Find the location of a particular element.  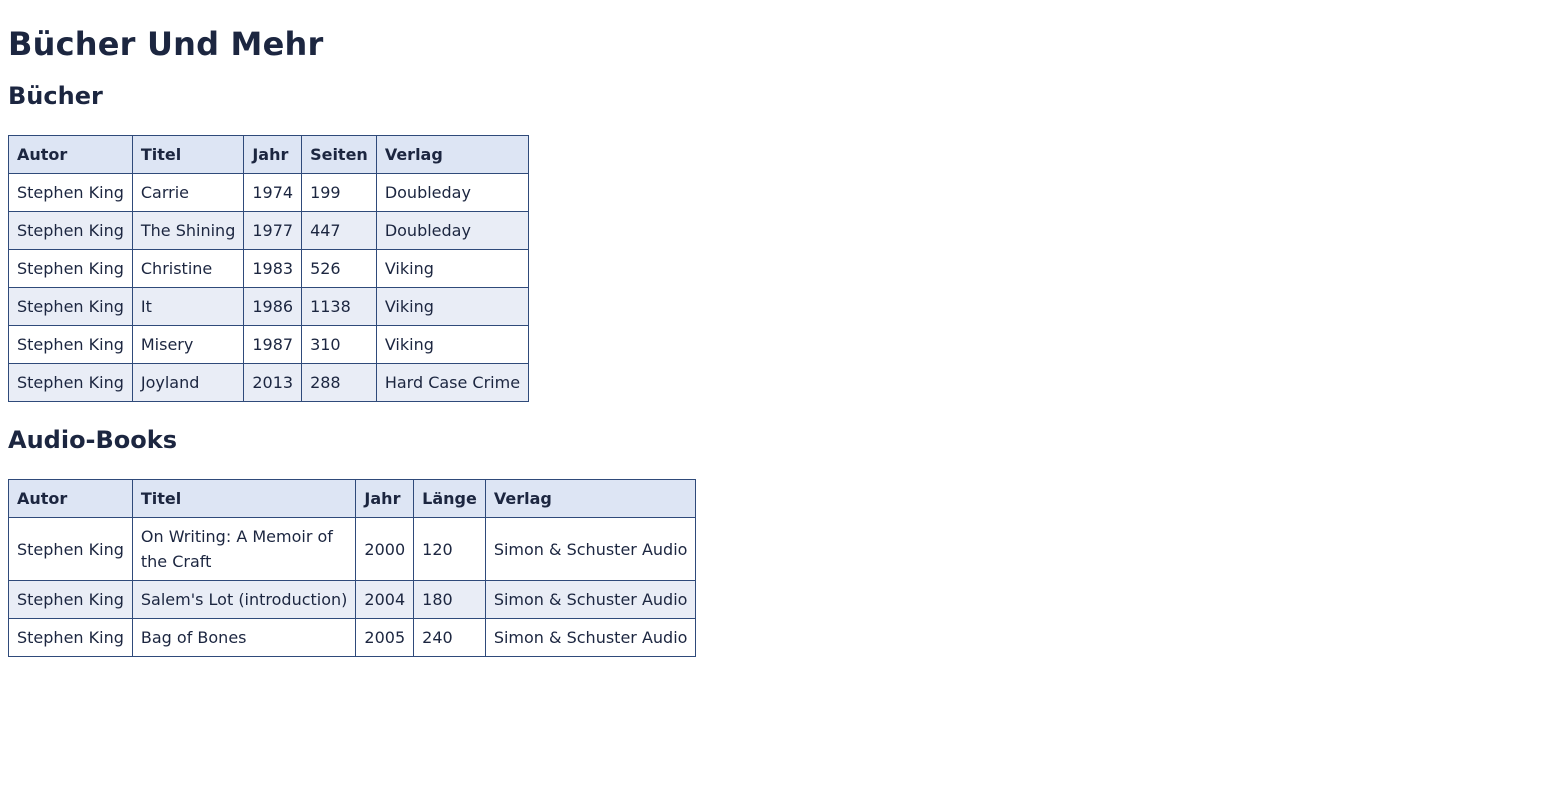

cell-titel: The Shining is located at coordinates (188, 230).